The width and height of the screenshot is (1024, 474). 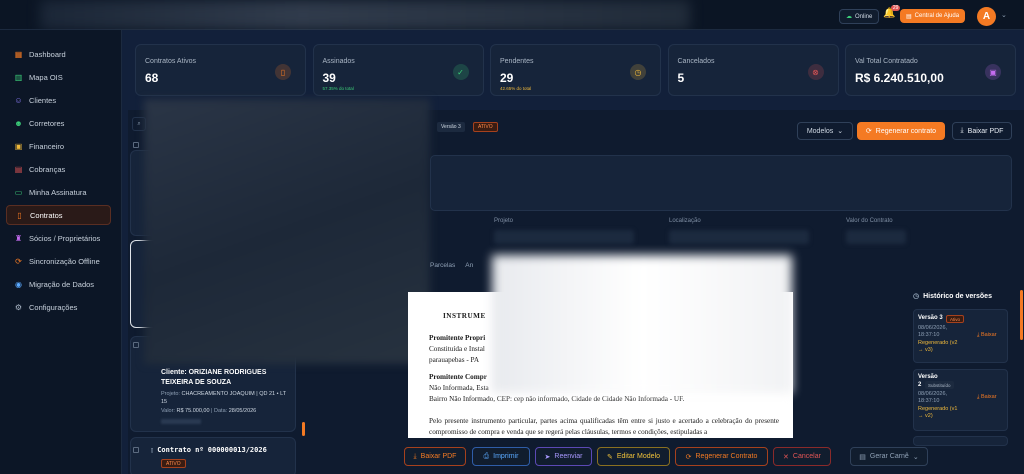 What do you see at coordinates (18, 192) in the screenshot?
I see `card-icon: ▭` at bounding box center [18, 192].